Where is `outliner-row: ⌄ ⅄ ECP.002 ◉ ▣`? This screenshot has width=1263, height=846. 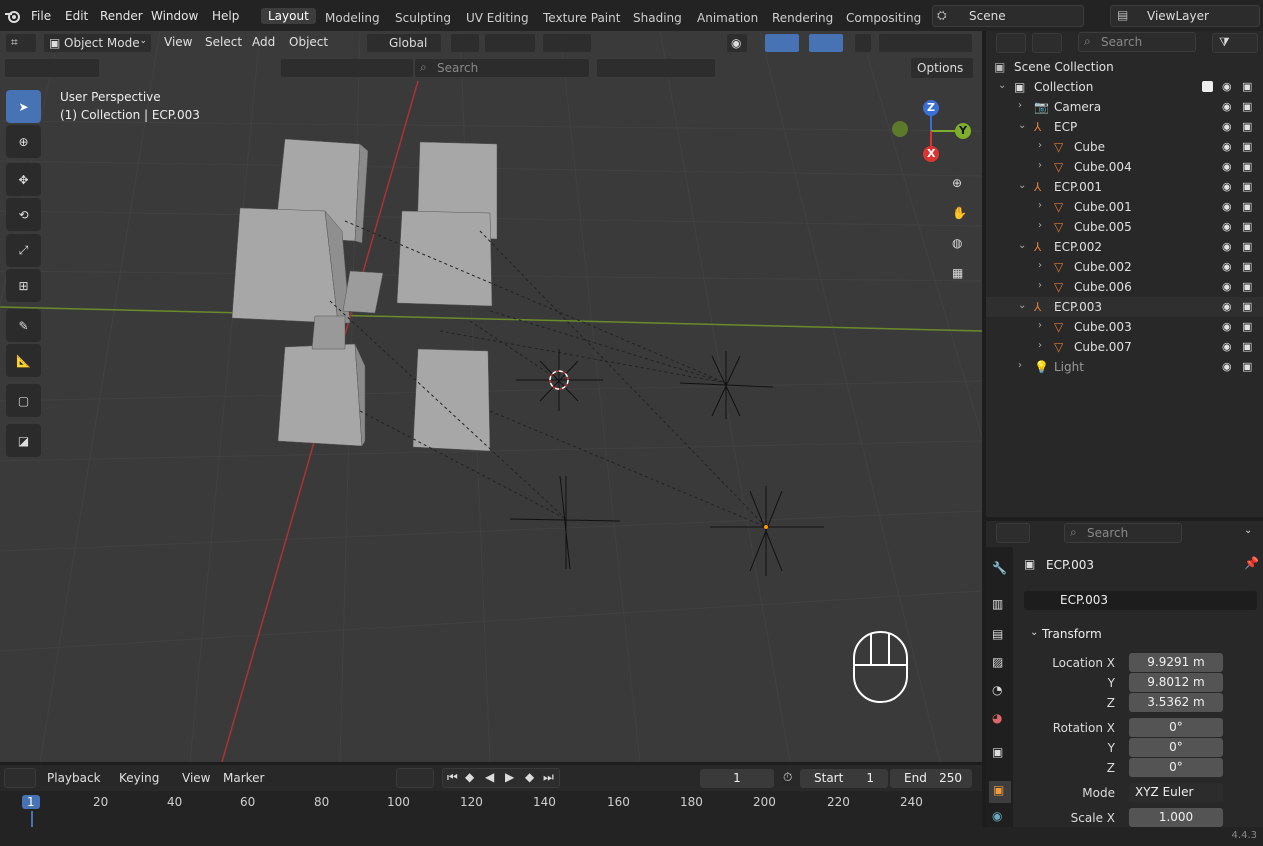
outliner-row: ⌄ ⅄ ECP.002 ◉ ▣ is located at coordinates (1124, 247).